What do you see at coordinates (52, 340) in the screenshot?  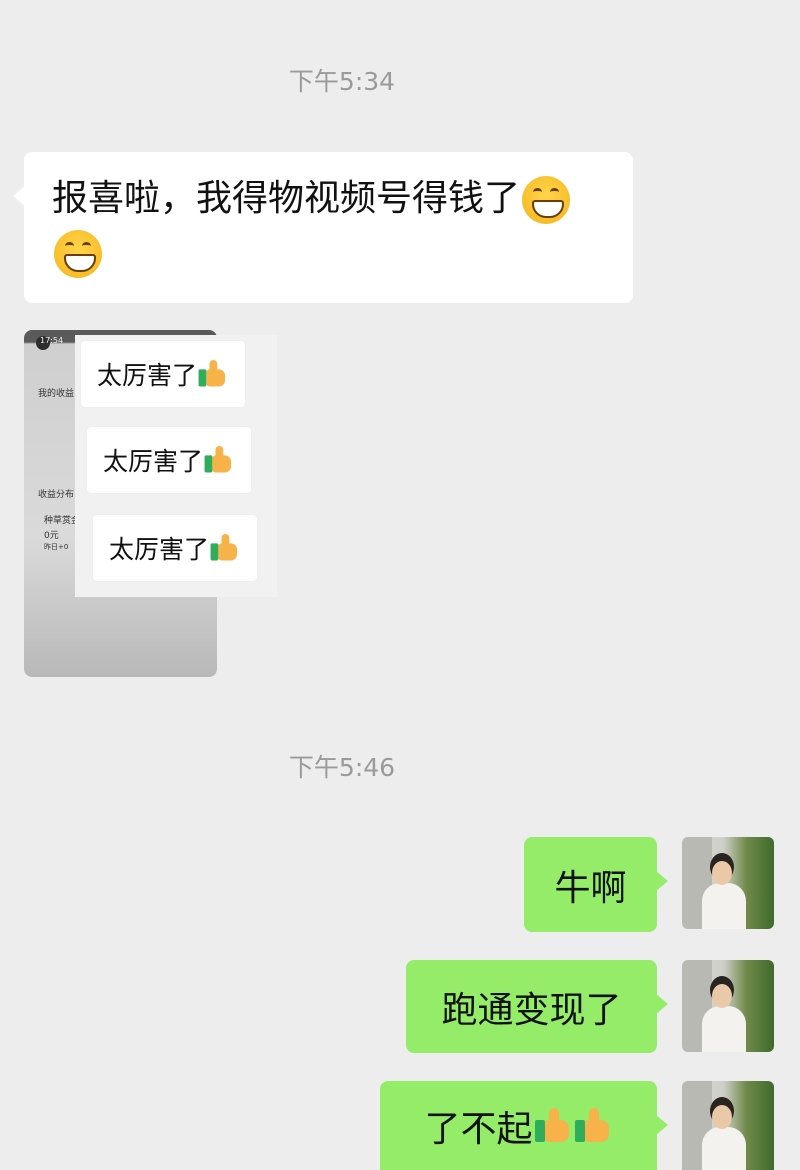 I see `status-time: 17:54` at bounding box center [52, 340].